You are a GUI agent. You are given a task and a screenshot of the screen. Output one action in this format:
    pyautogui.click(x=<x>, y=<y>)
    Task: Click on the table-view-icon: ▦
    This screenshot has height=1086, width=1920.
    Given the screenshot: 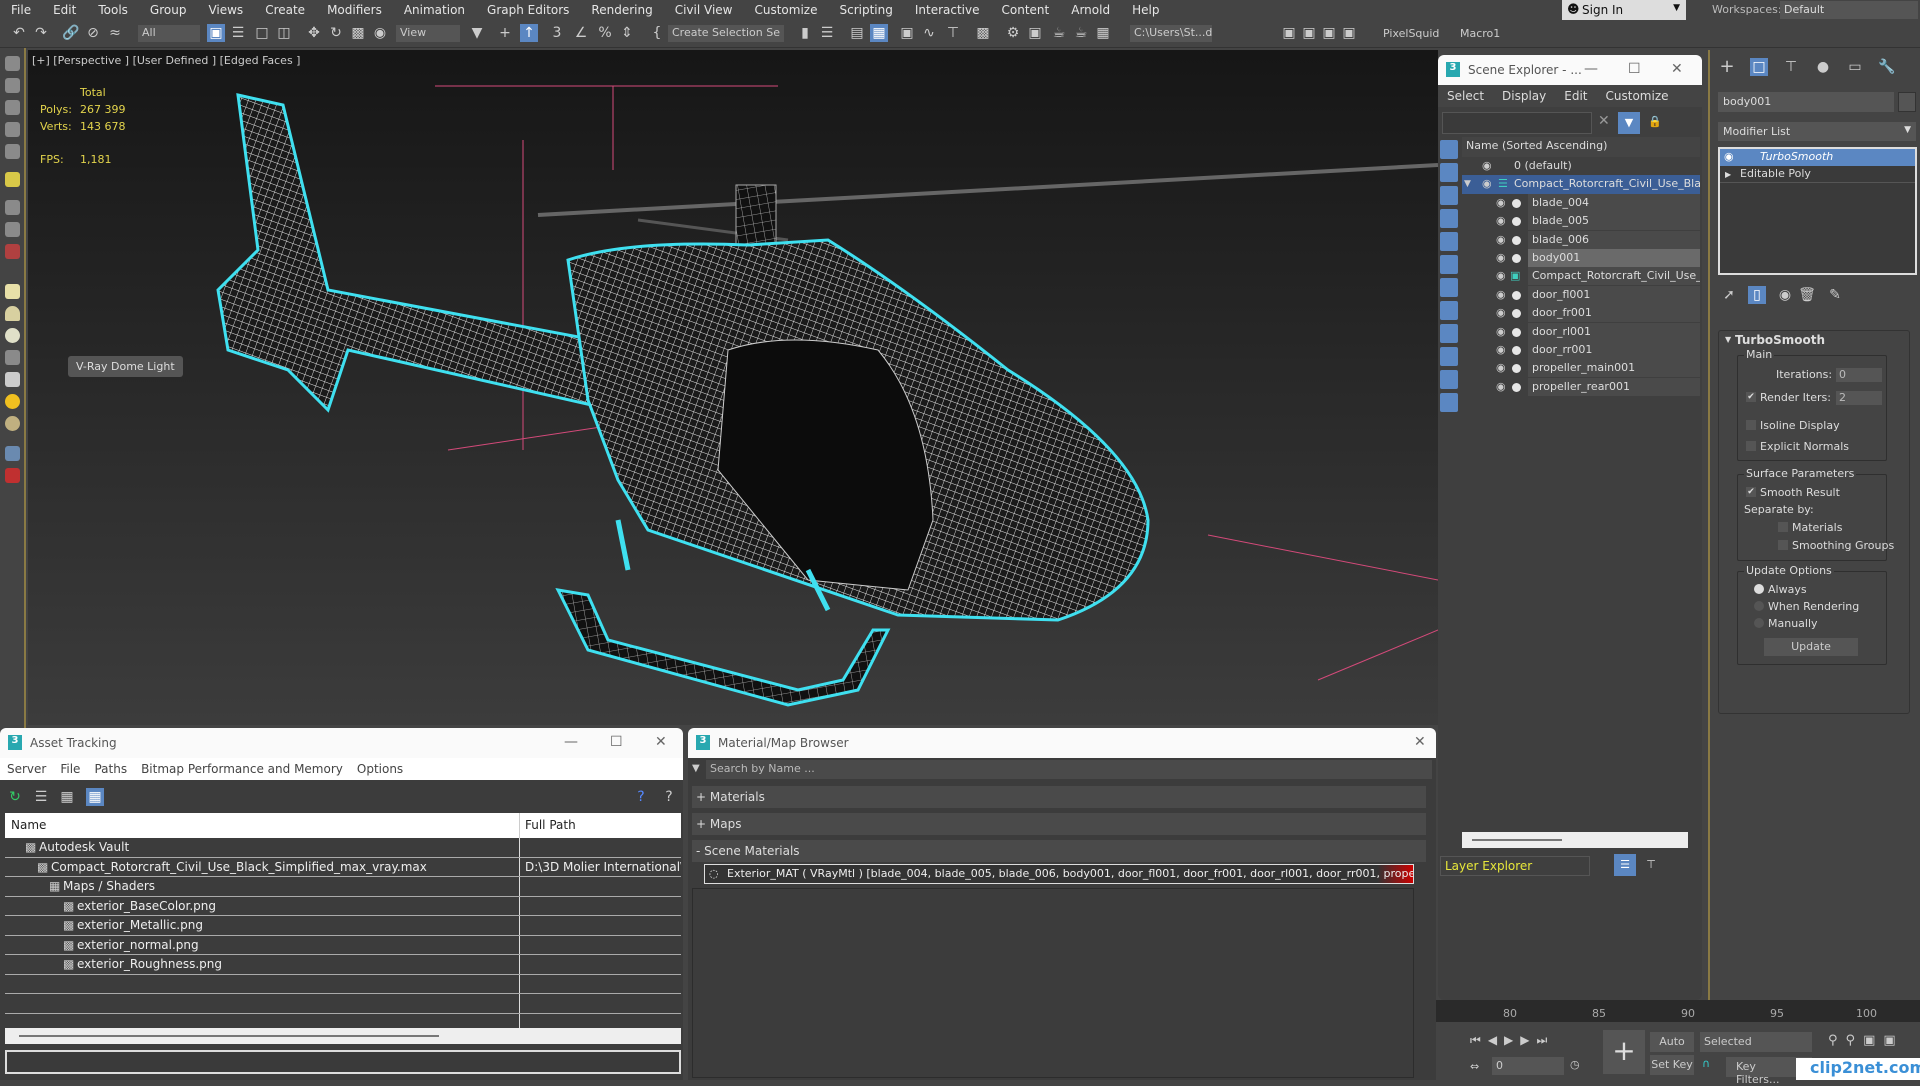 What is the action you would take?
    pyautogui.click(x=95, y=797)
    